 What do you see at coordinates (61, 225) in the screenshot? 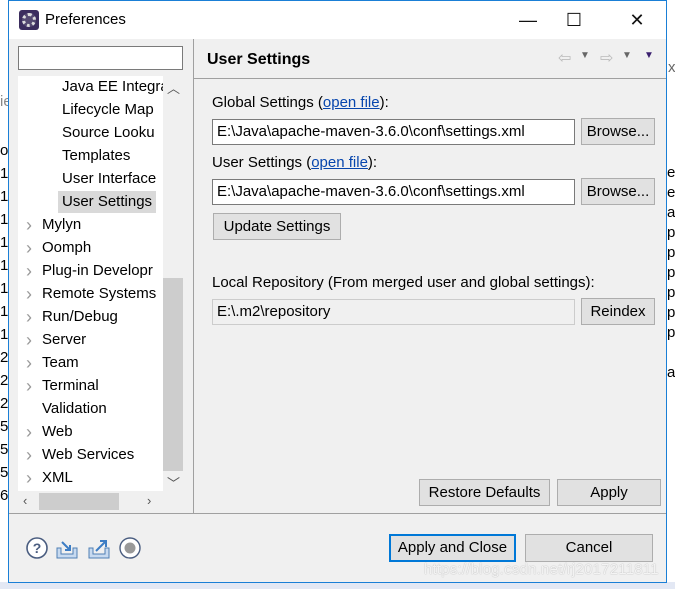
I see `tree-item: Mylyn` at bounding box center [61, 225].